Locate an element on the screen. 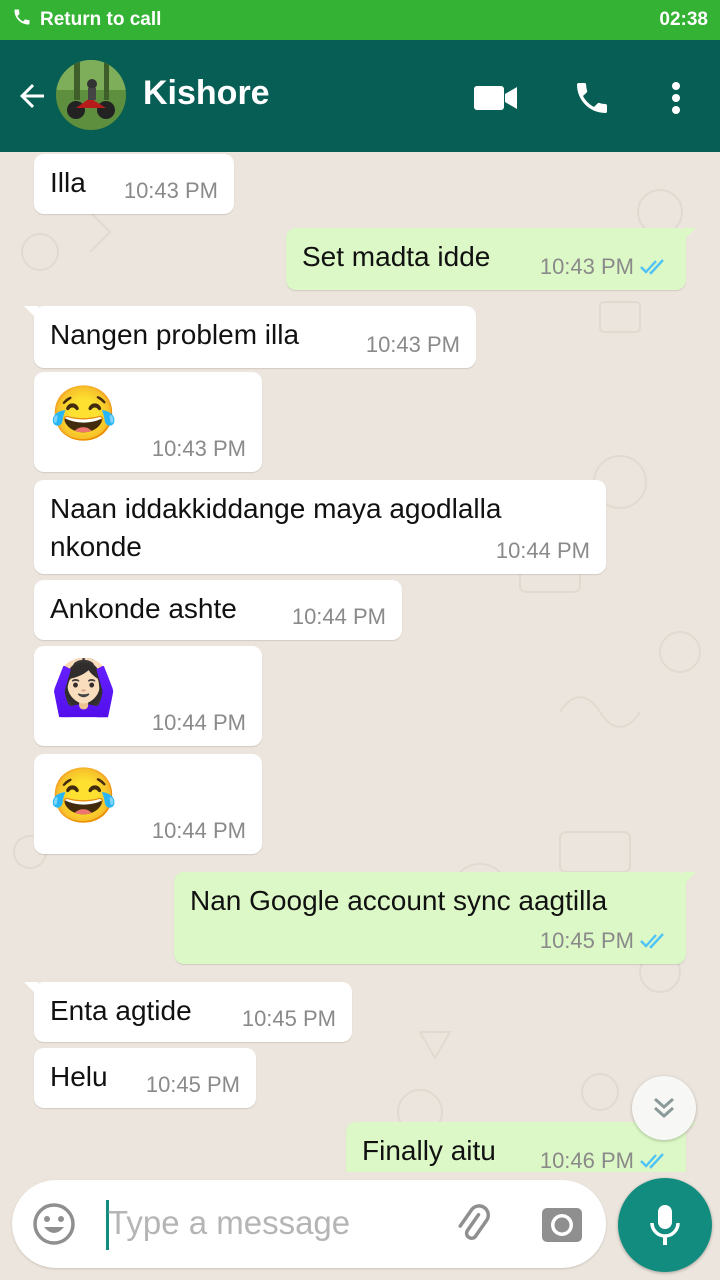  voice-call-icon is located at coordinates (592, 98).